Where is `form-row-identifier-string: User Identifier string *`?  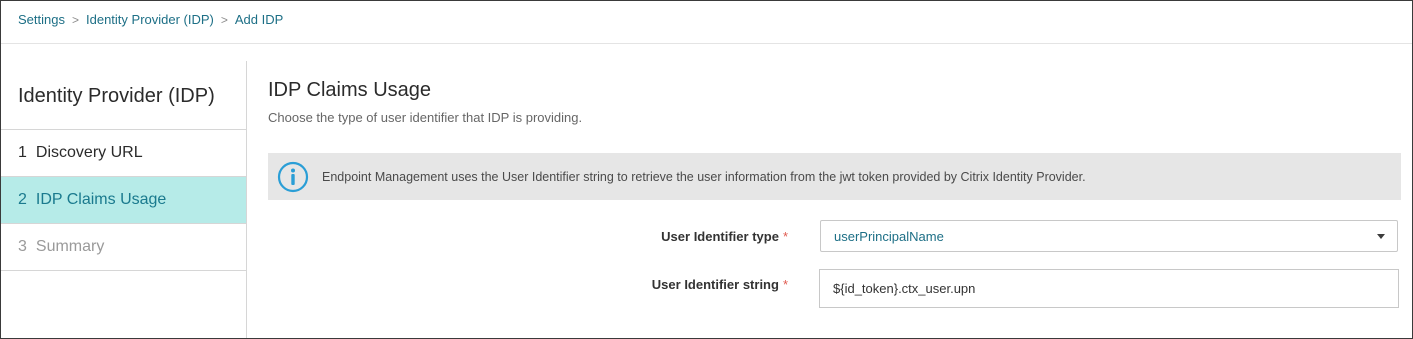 form-row-identifier-string: User Identifier string * is located at coordinates (833, 293).